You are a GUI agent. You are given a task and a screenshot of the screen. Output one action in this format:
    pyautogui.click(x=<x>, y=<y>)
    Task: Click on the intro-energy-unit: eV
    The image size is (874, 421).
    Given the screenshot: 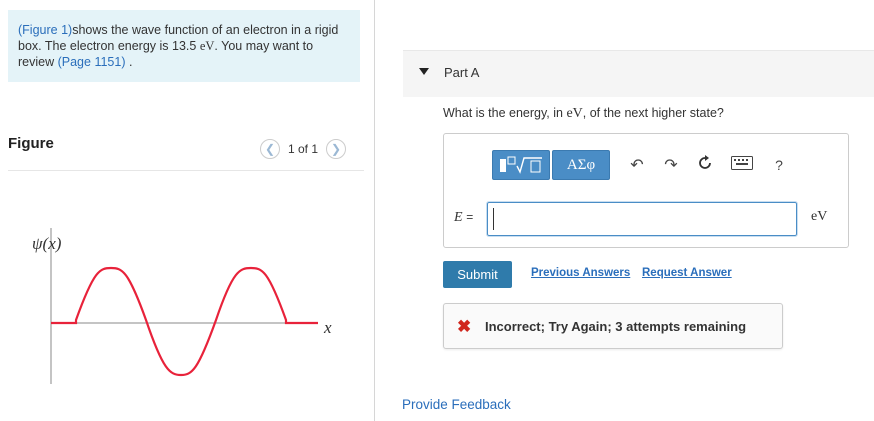 What is the action you would take?
    pyautogui.click(x=207, y=46)
    